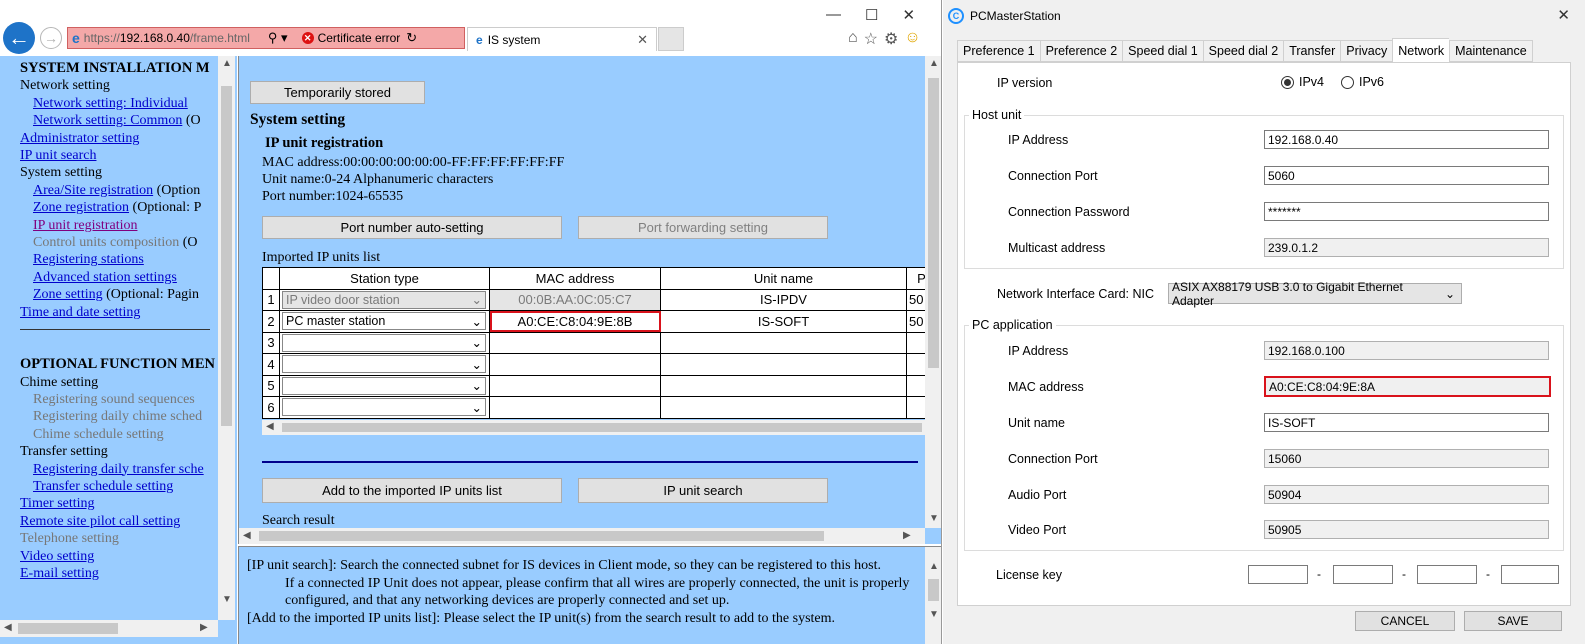 This screenshot has height=644, width=1585. What do you see at coordinates (998, 51) in the screenshot?
I see `tab-preference-1: Preference 1` at bounding box center [998, 51].